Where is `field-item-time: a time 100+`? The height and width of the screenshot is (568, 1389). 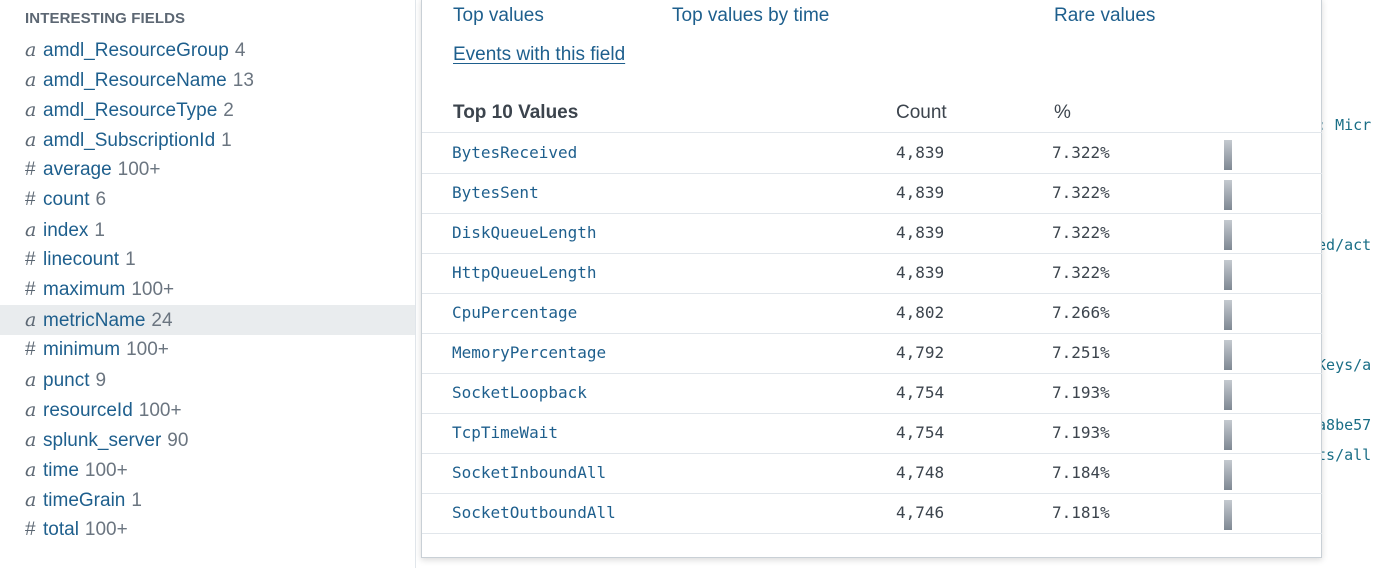 field-item-time: a time 100+ is located at coordinates (207, 470).